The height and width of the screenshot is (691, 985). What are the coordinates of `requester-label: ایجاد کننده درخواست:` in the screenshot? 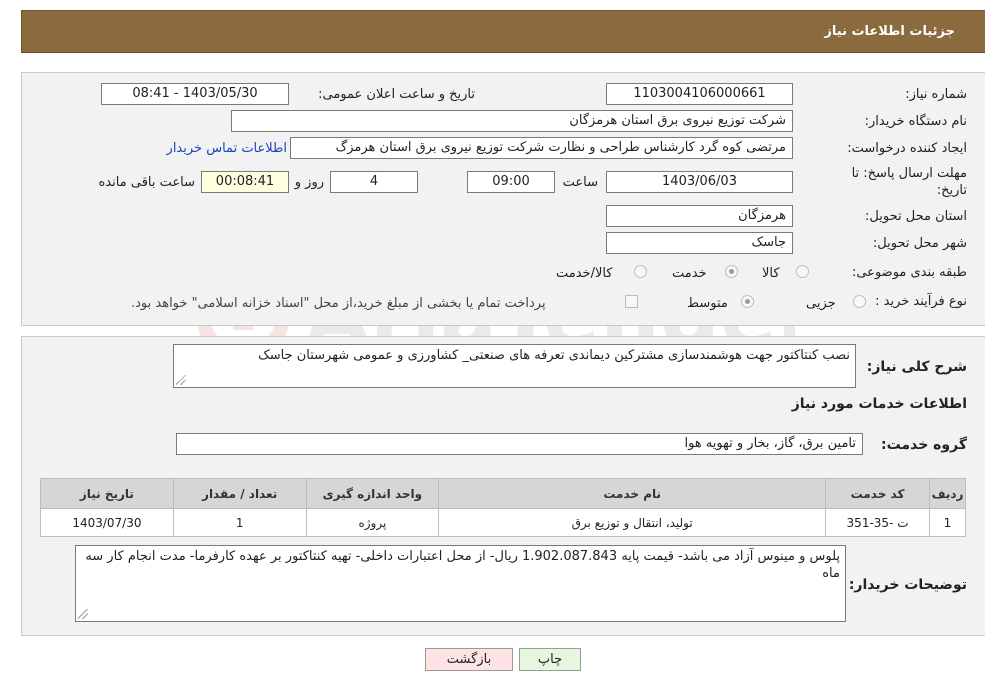 It's located at (907, 148).